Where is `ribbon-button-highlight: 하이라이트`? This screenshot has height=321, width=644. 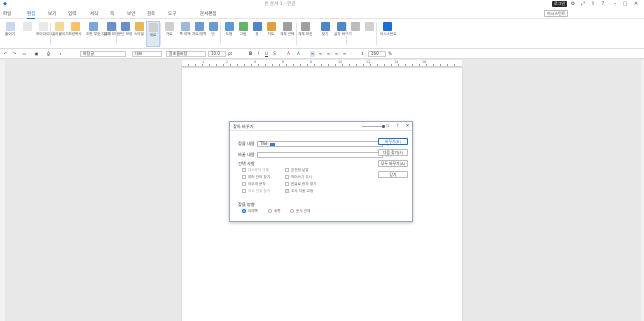 ribbon-button-highlight: 하이라이트 is located at coordinates (44, 34).